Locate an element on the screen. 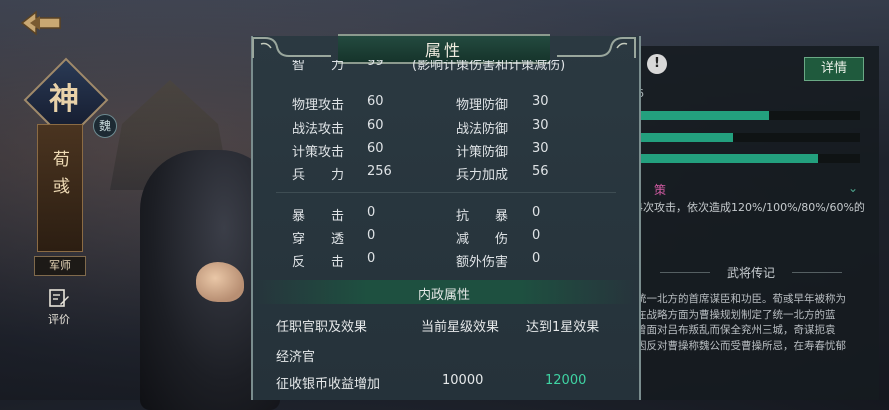  stat-value: 99 is located at coordinates (375, 68).